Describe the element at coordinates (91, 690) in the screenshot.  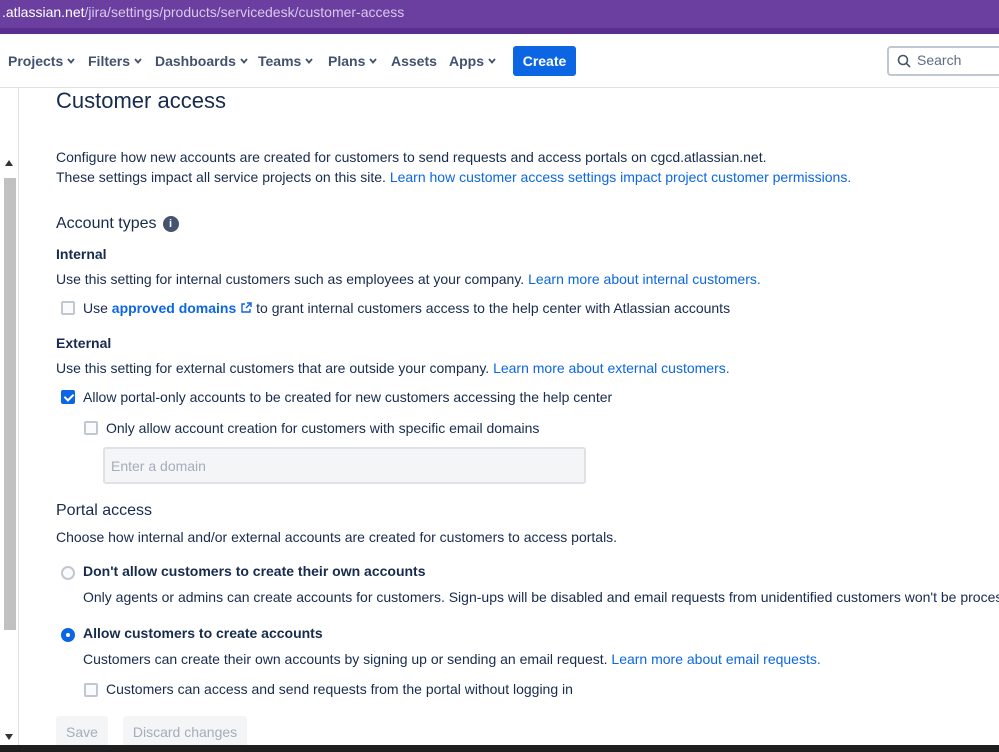
I see `anonymous-access-checkbox` at that location.